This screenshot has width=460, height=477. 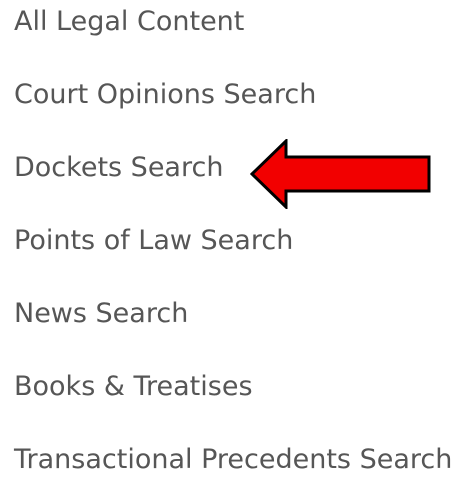 What do you see at coordinates (118, 168) in the screenshot?
I see `menu-item-dockets-search: Dockets Search` at bounding box center [118, 168].